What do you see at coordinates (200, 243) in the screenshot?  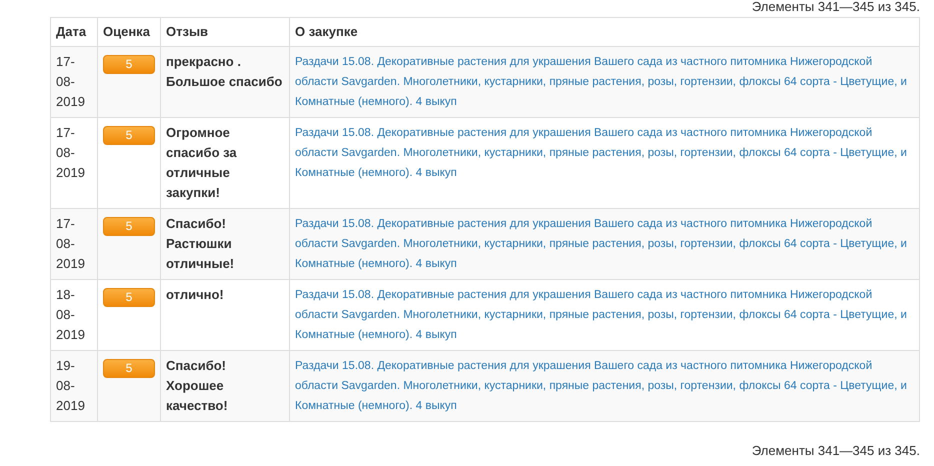 I see `review-text: Спасибо! Растюшки отличные!` at bounding box center [200, 243].